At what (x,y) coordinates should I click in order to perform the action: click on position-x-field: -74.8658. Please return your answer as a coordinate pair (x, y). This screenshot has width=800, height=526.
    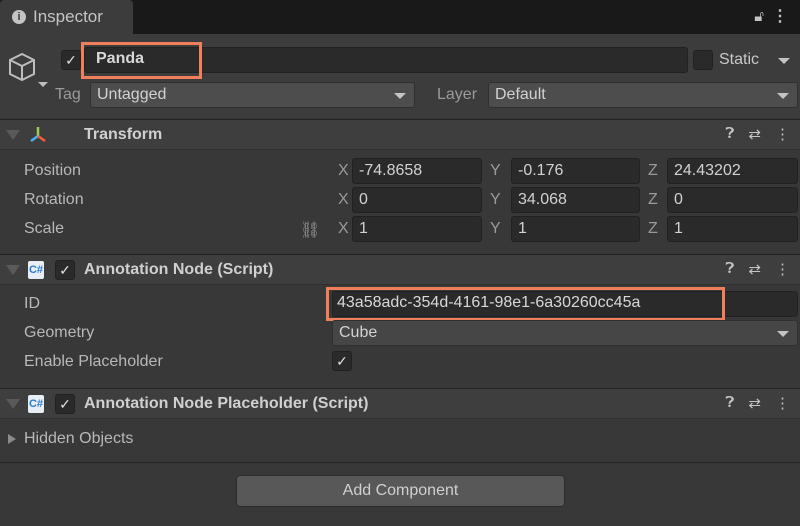
    Looking at the image, I should click on (417, 171).